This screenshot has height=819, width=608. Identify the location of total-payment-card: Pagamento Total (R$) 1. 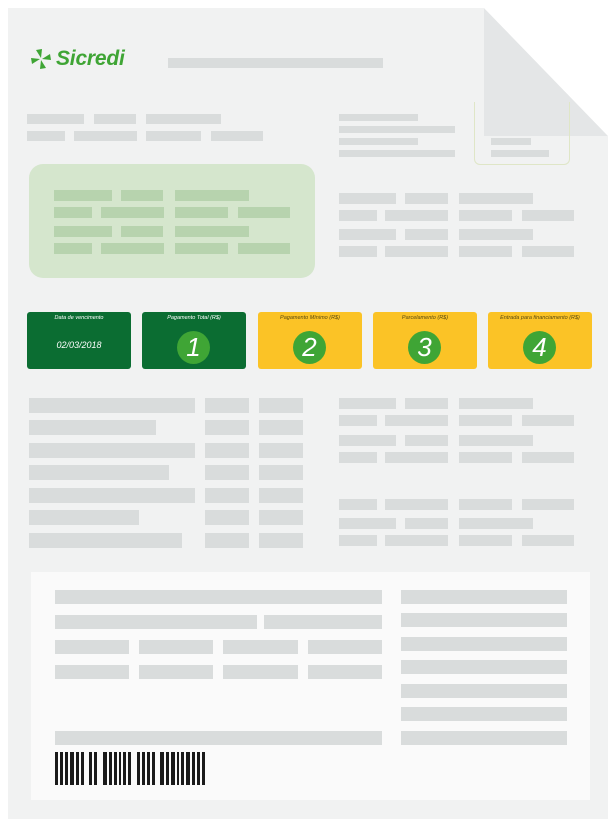
(194, 340).